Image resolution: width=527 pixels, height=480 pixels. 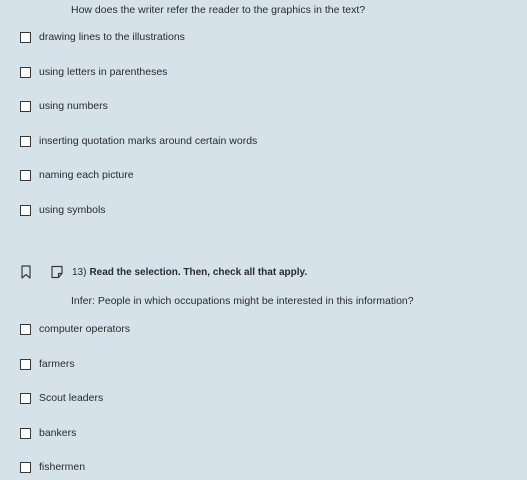 I want to click on answer-label: computer operators, so click(x=85, y=329).